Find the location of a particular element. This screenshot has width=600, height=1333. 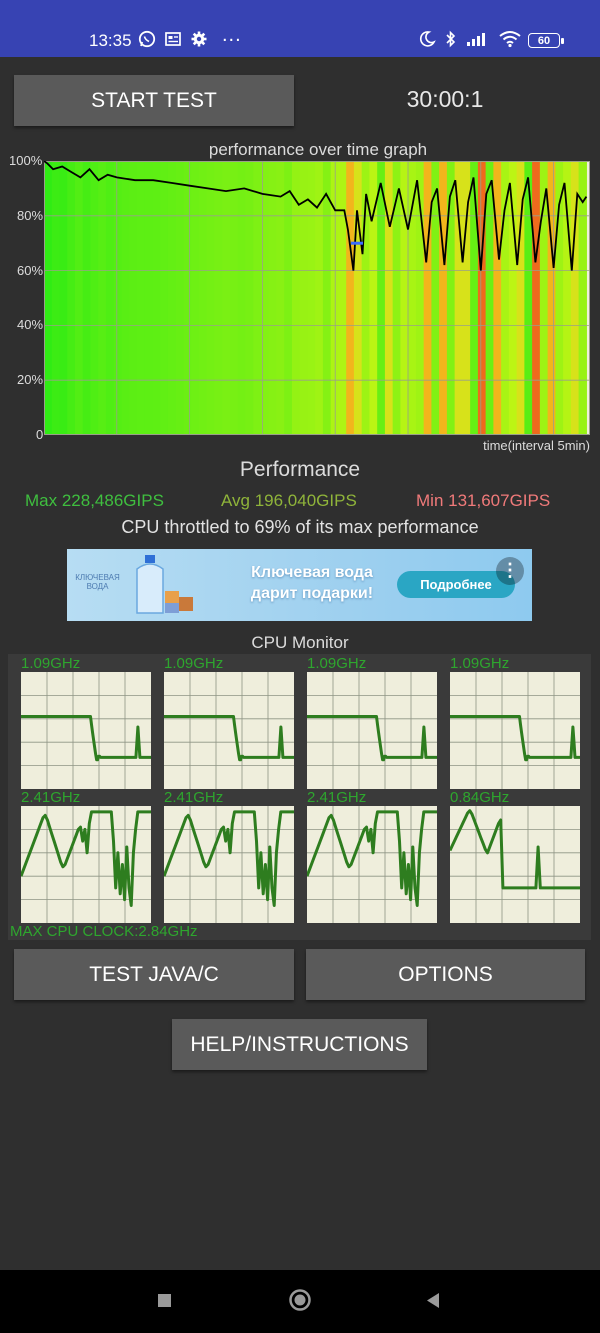

signal-icon is located at coordinates (476, 39).